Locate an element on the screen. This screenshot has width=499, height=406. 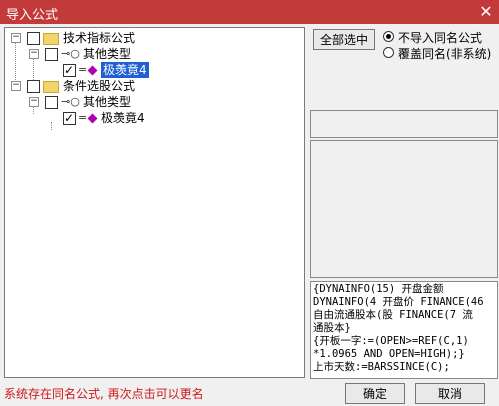
cancel-button: 取消 is located at coordinates (450, 393).